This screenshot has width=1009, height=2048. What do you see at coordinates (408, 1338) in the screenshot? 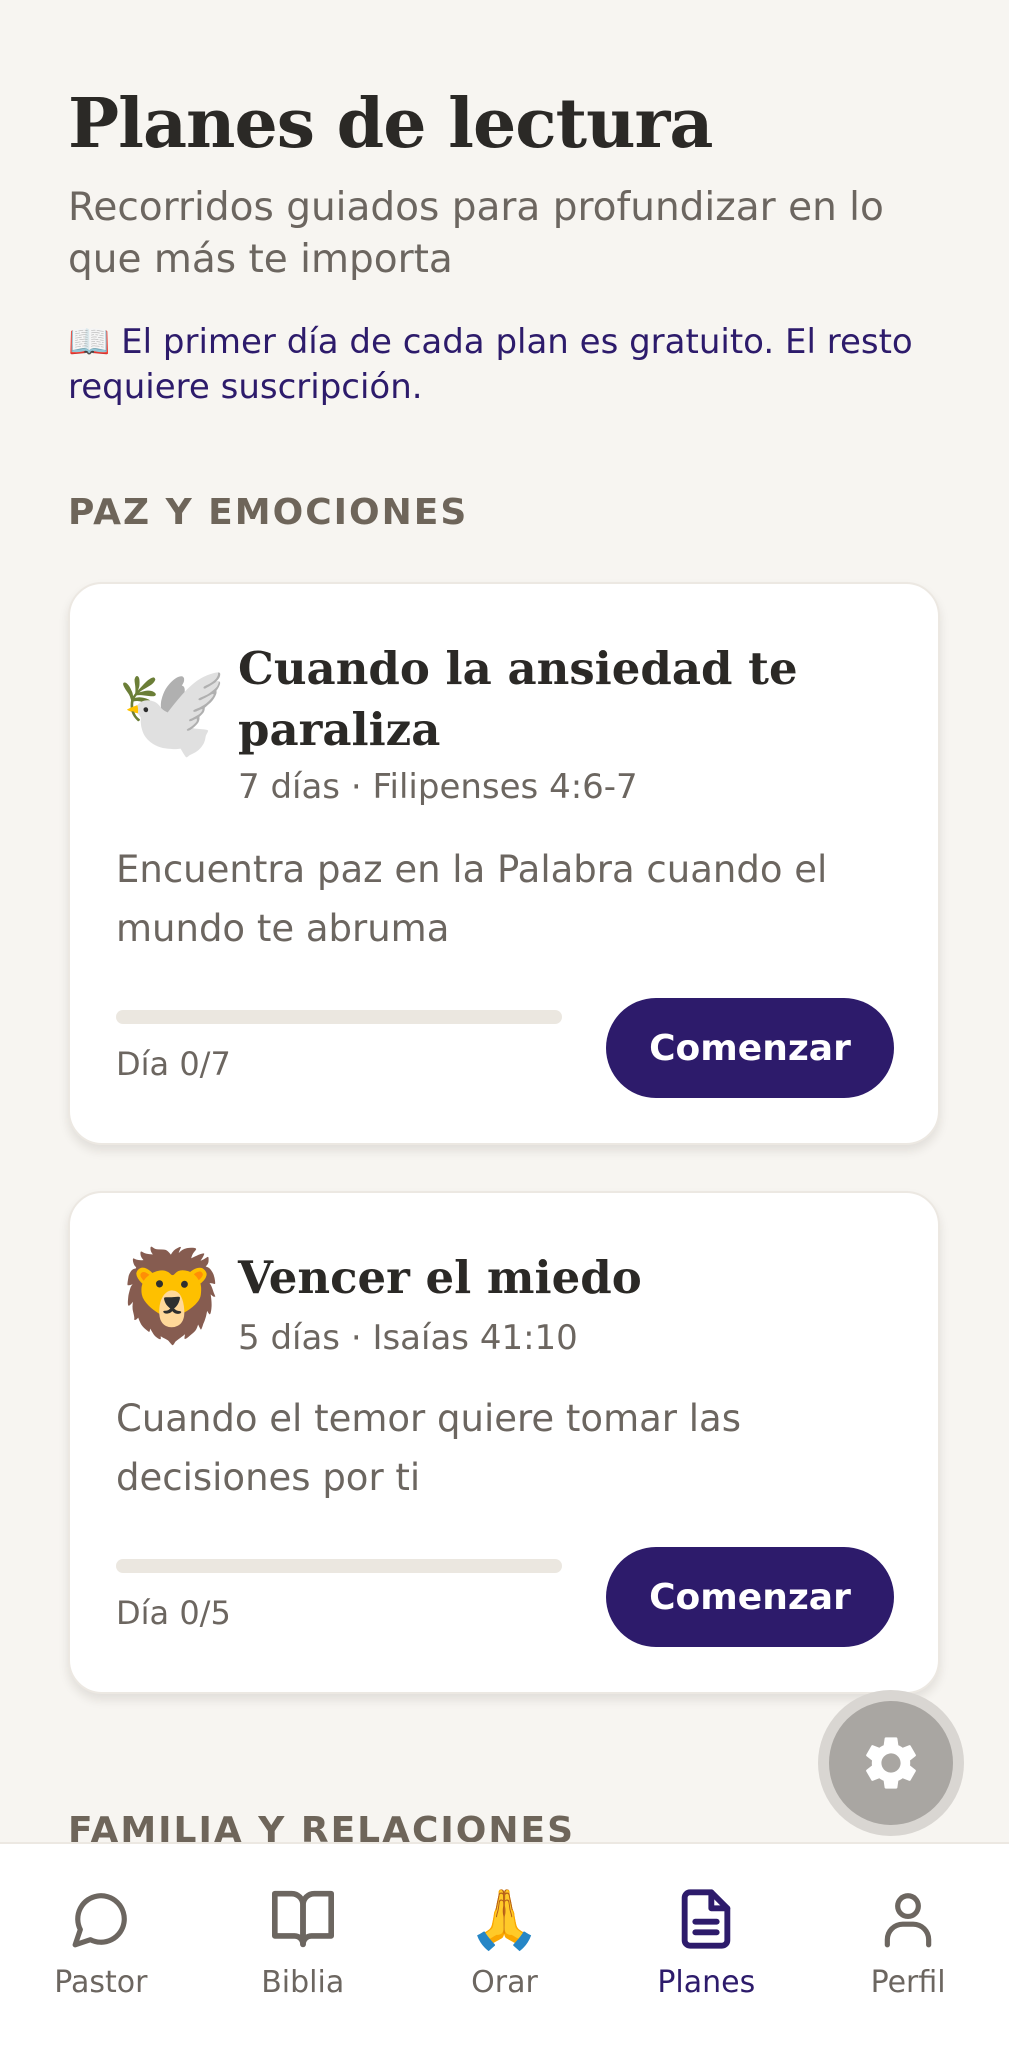
I see `plan-meta: 5 días · Isaías 41:10` at bounding box center [408, 1338].